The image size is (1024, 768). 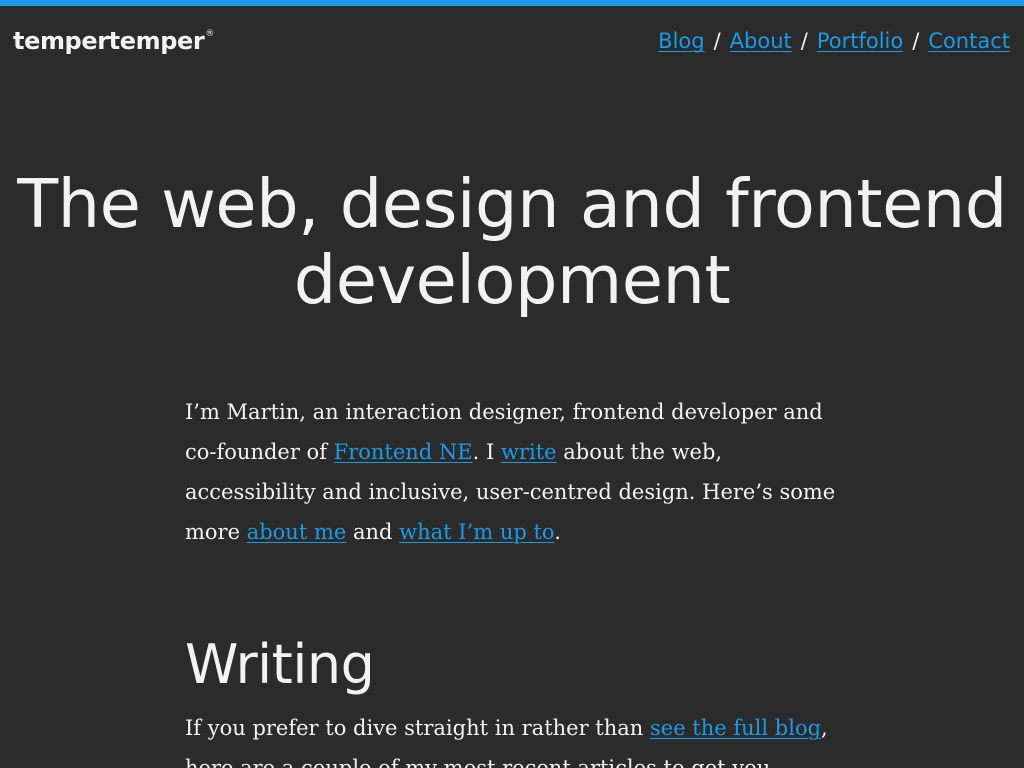 I want to click on nav-link-blog: Blog, so click(x=681, y=41).